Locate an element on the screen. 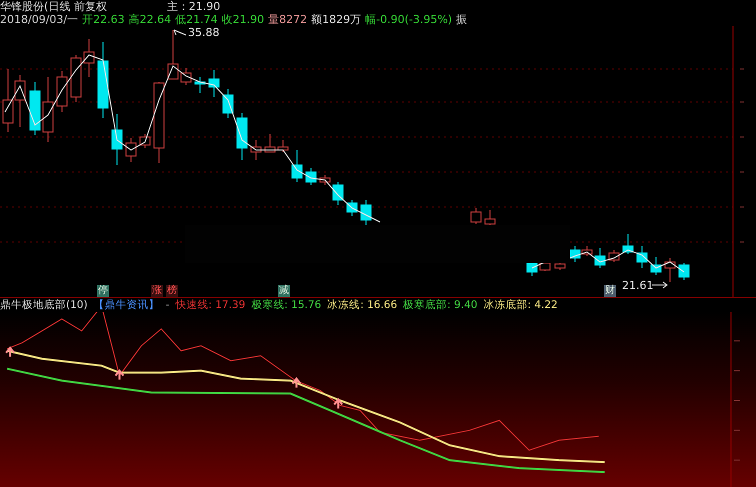 This screenshot has width=756, height=487. date-label: 2018/09/03/一 is located at coordinates (39, 19).